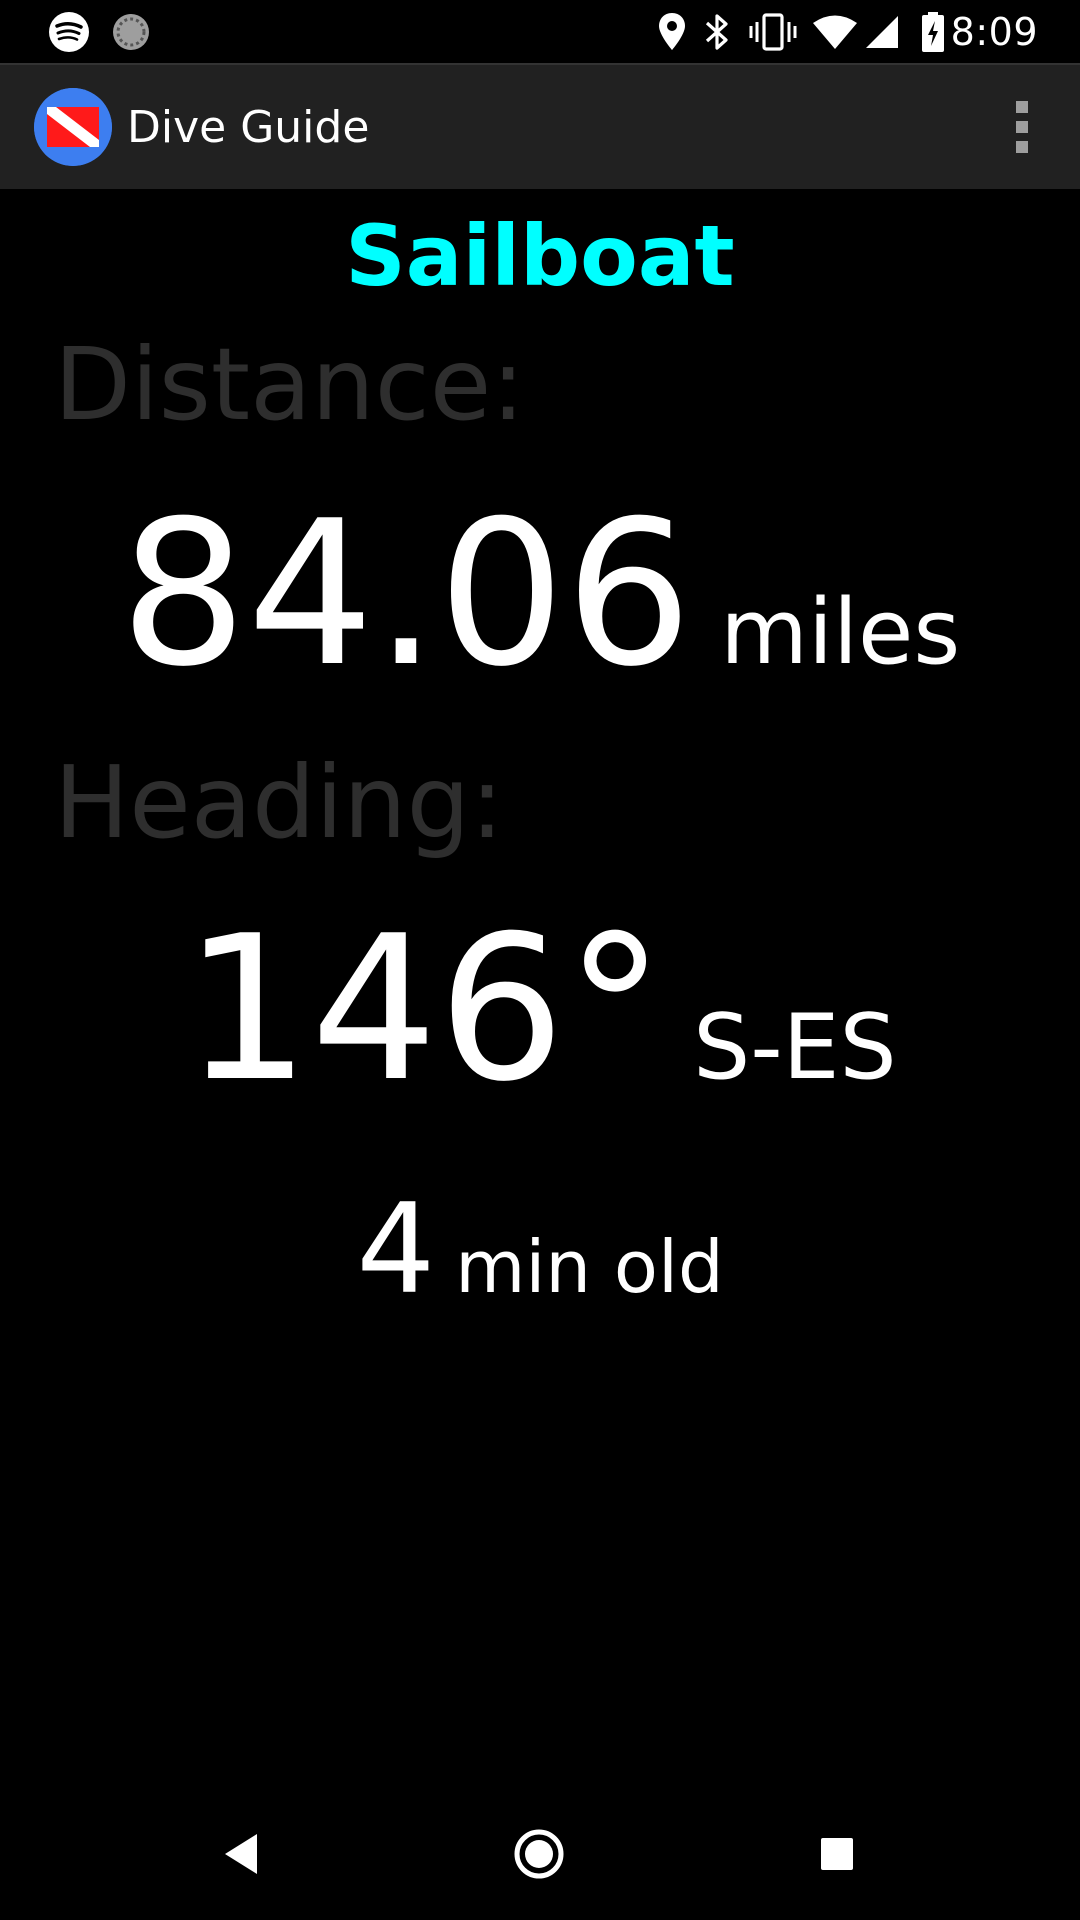 The image size is (1080, 1920). What do you see at coordinates (248, 127) in the screenshot?
I see `app-title: Dive Guide` at bounding box center [248, 127].